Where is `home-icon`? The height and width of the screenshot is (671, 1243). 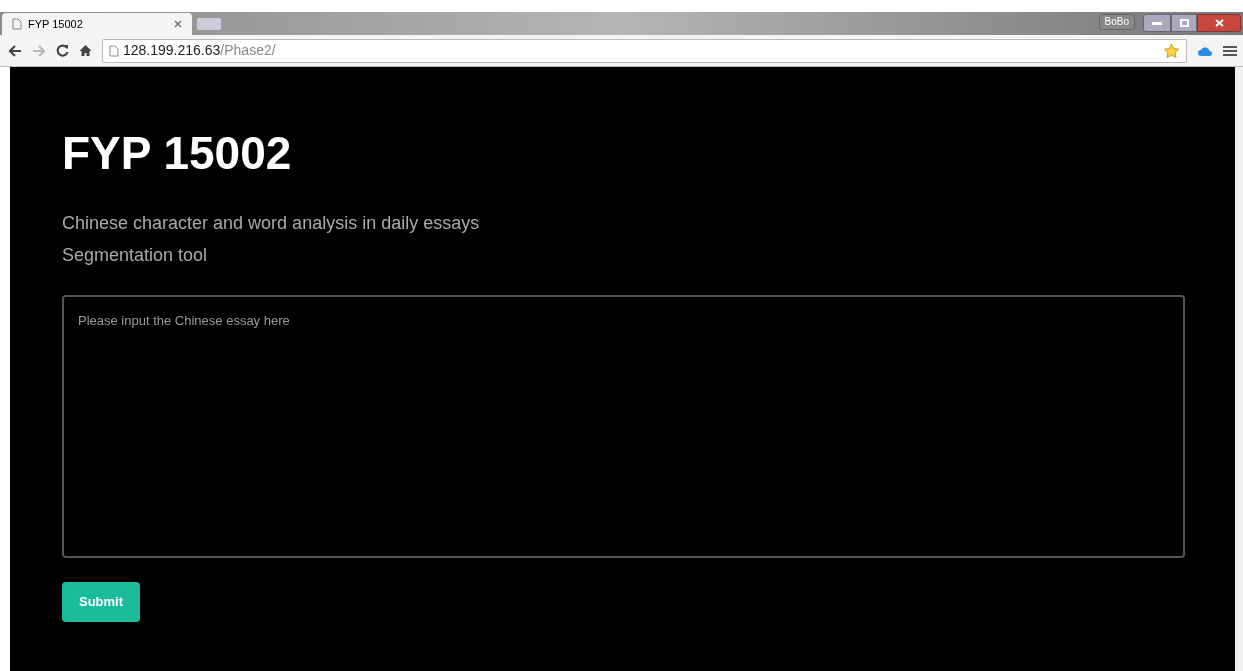
home-icon is located at coordinates (85, 50).